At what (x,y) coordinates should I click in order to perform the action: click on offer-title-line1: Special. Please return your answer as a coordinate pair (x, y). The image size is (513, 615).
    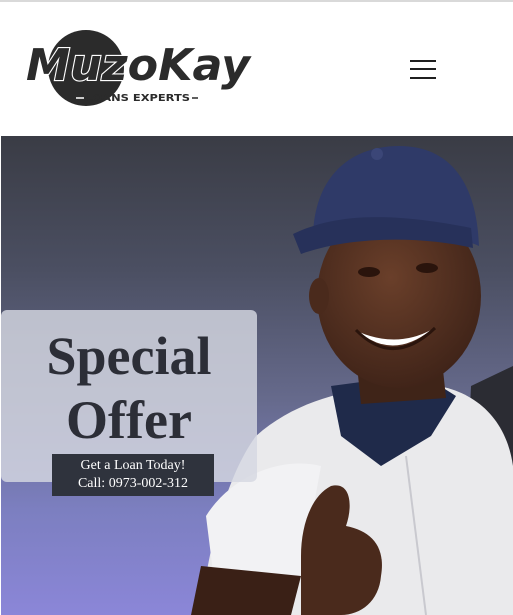
    Looking at the image, I should click on (129, 356).